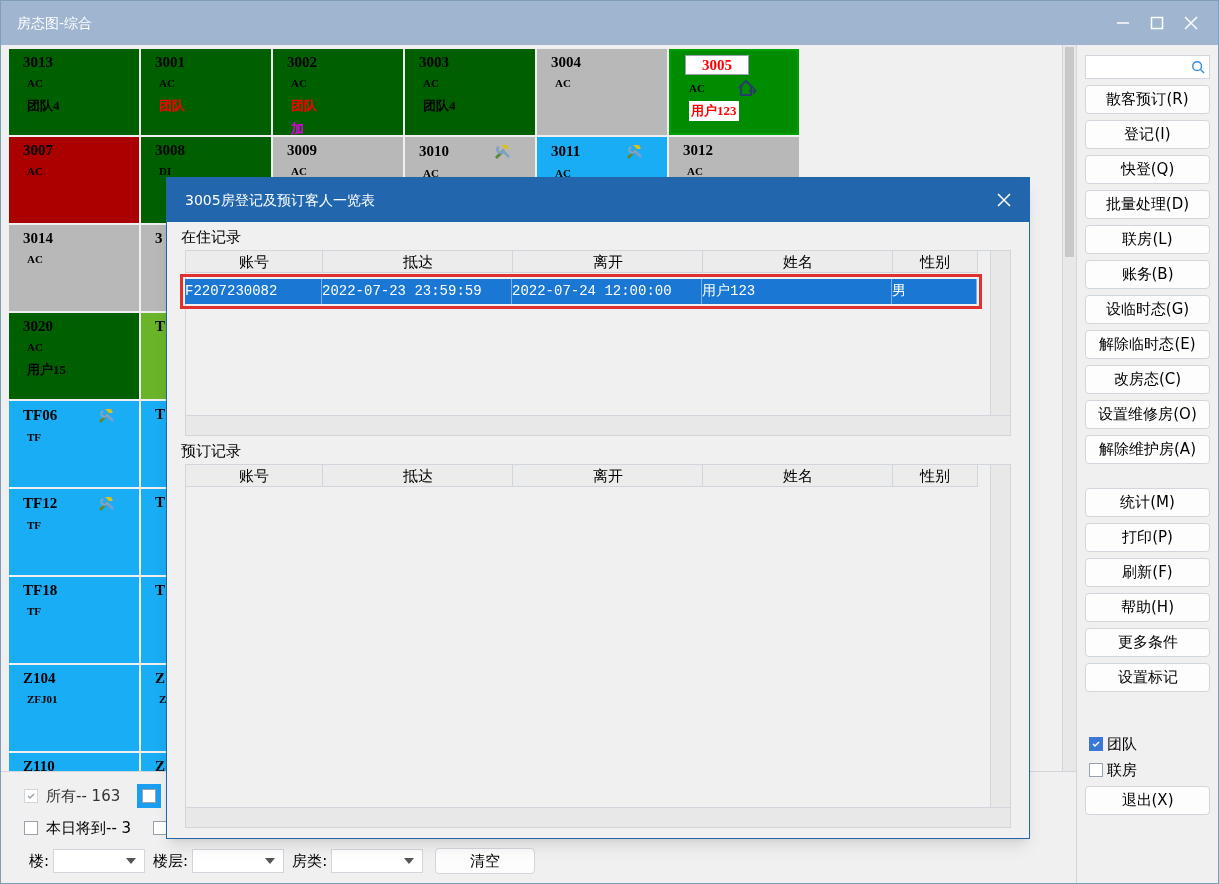 The image size is (1219, 884). I want to click on room-number: 3001, so click(170, 62).